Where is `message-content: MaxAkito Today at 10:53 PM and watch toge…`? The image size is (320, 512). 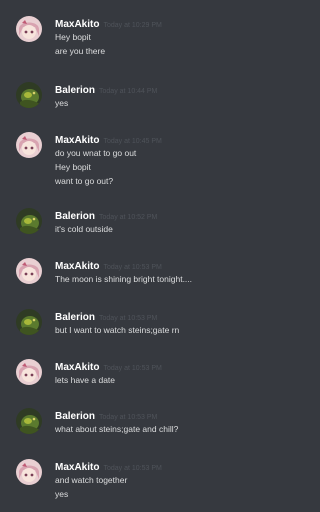
message-content: MaxAkito Today at 10:53 PM and watch toge… is located at coordinates (159, 480).